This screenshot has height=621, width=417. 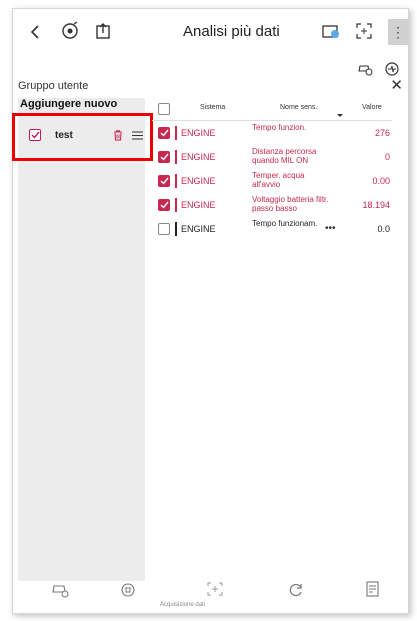 What do you see at coordinates (272, 229) in the screenshot?
I see `table-row: ENGINE Tempo funzionam. ••• 0.0` at bounding box center [272, 229].